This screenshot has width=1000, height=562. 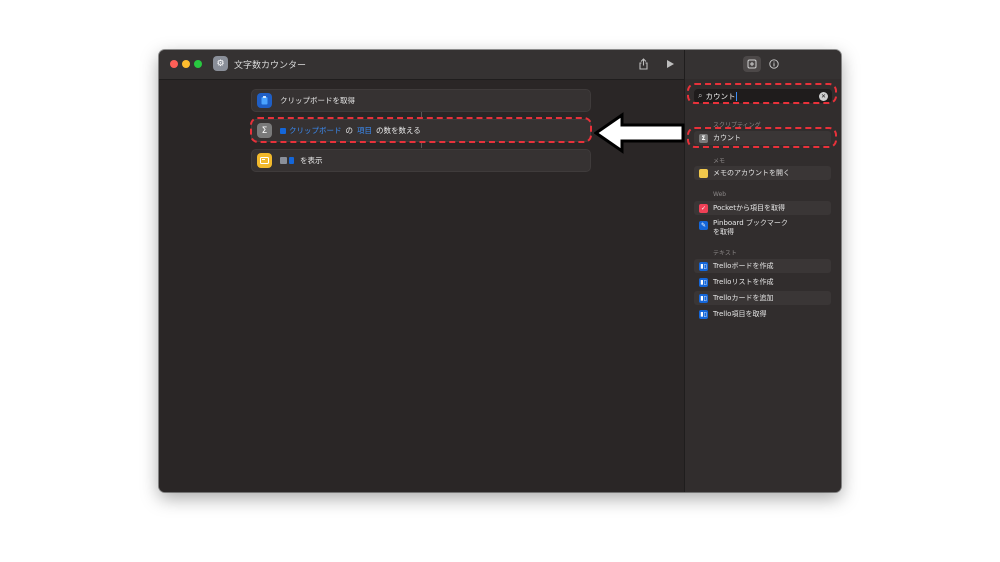 What do you see at coordinates (291, 160) in the screenshot?
I see `count-variable-token` at bounding box center [291, 160].